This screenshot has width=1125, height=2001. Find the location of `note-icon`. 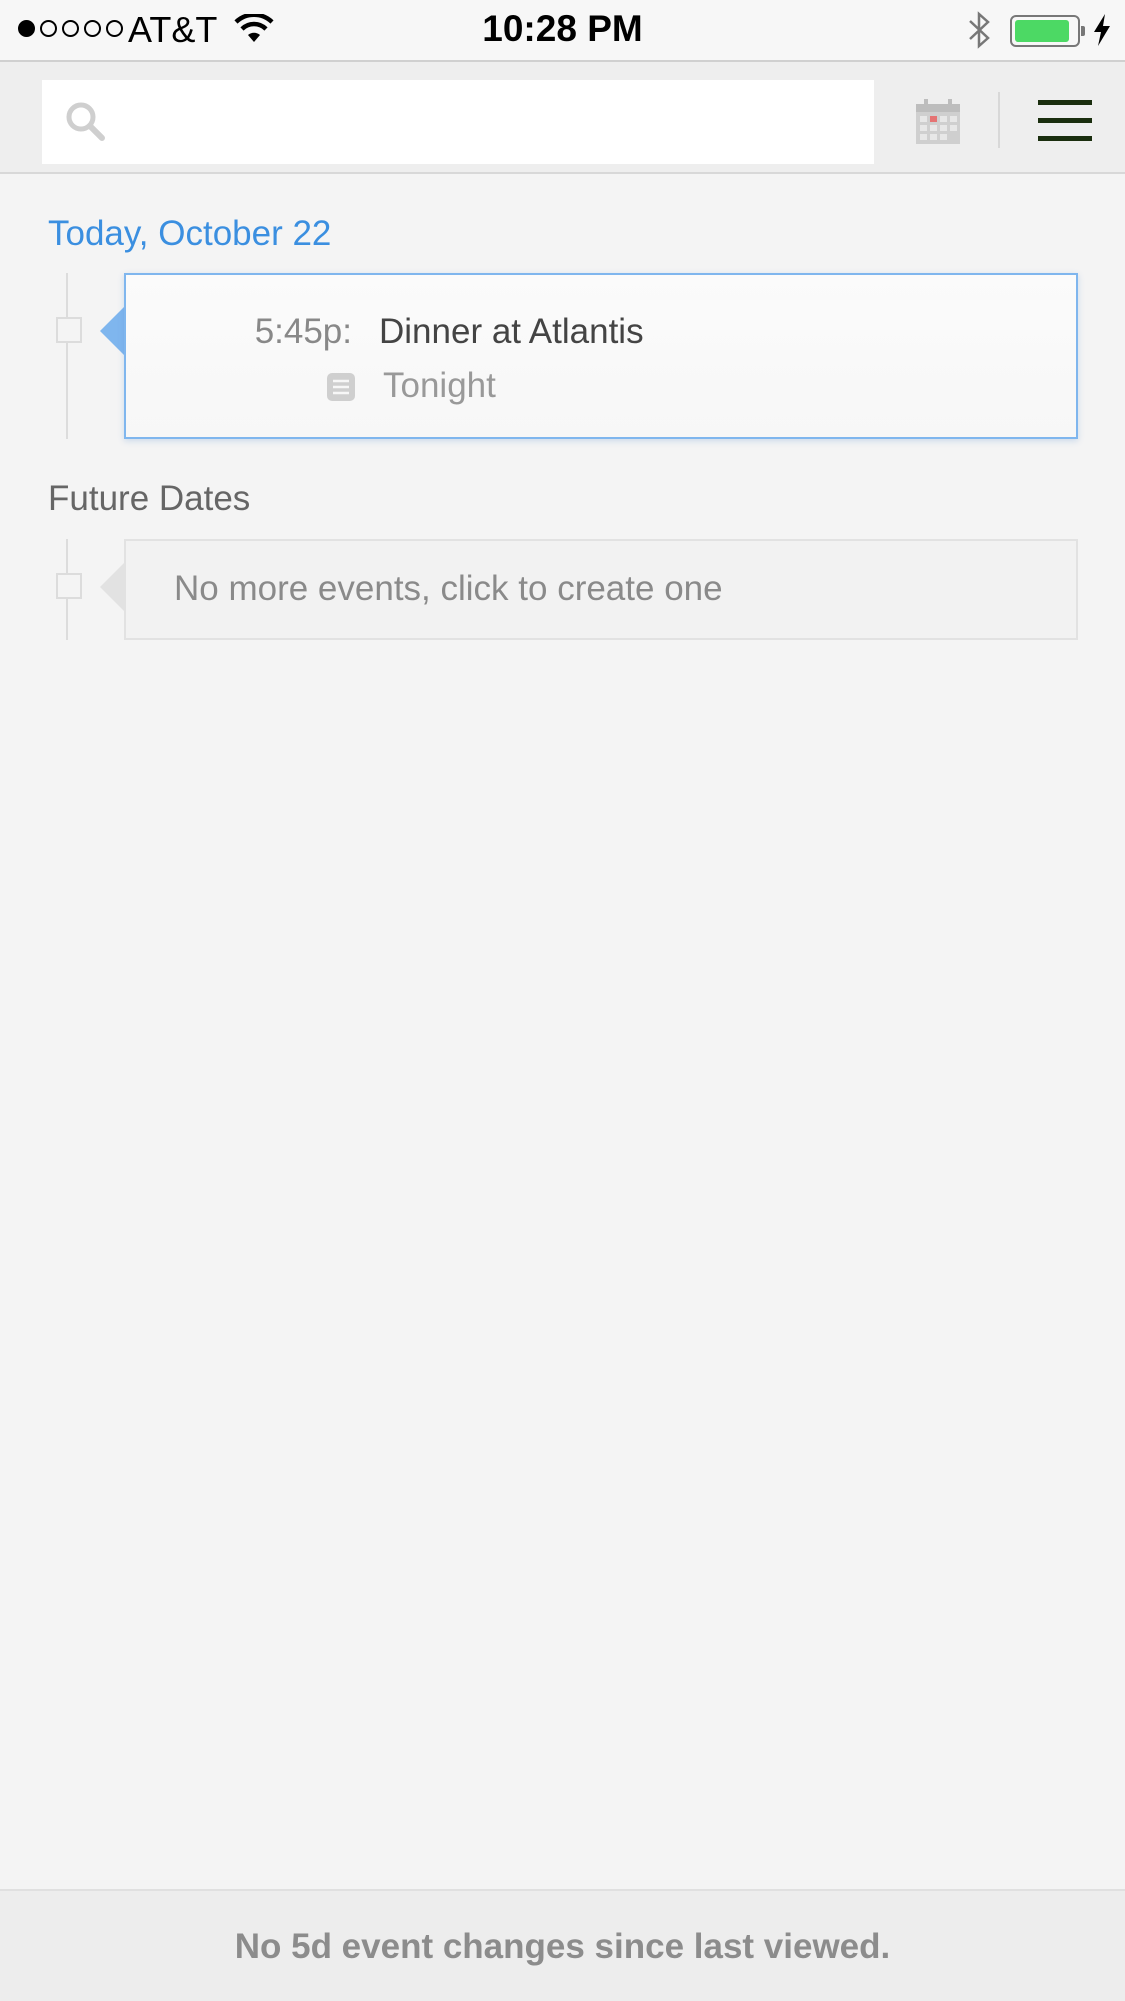

note-icon is located at coordinates (341, 387).